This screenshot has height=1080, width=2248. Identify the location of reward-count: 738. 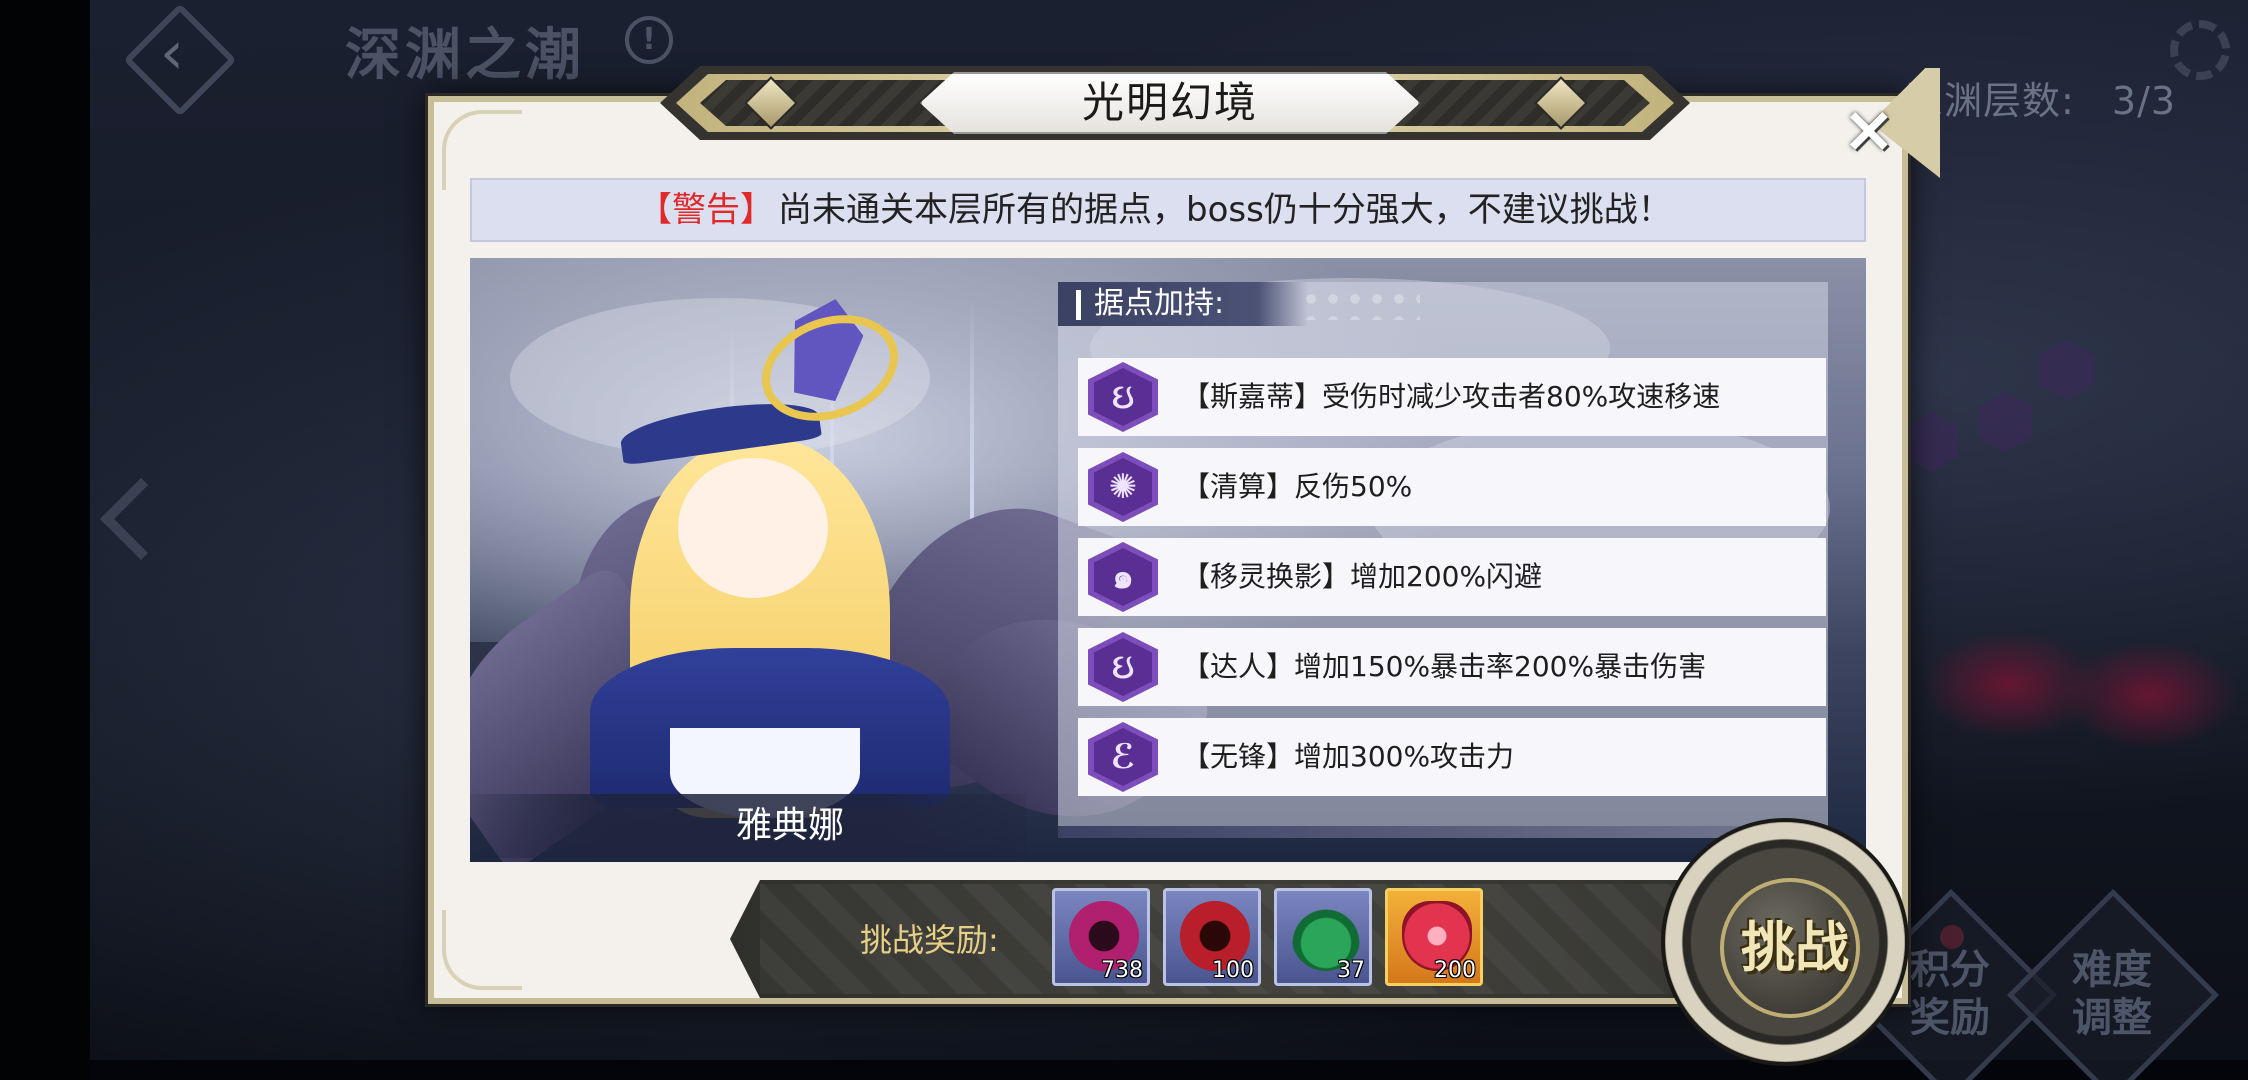
(1122, 970).